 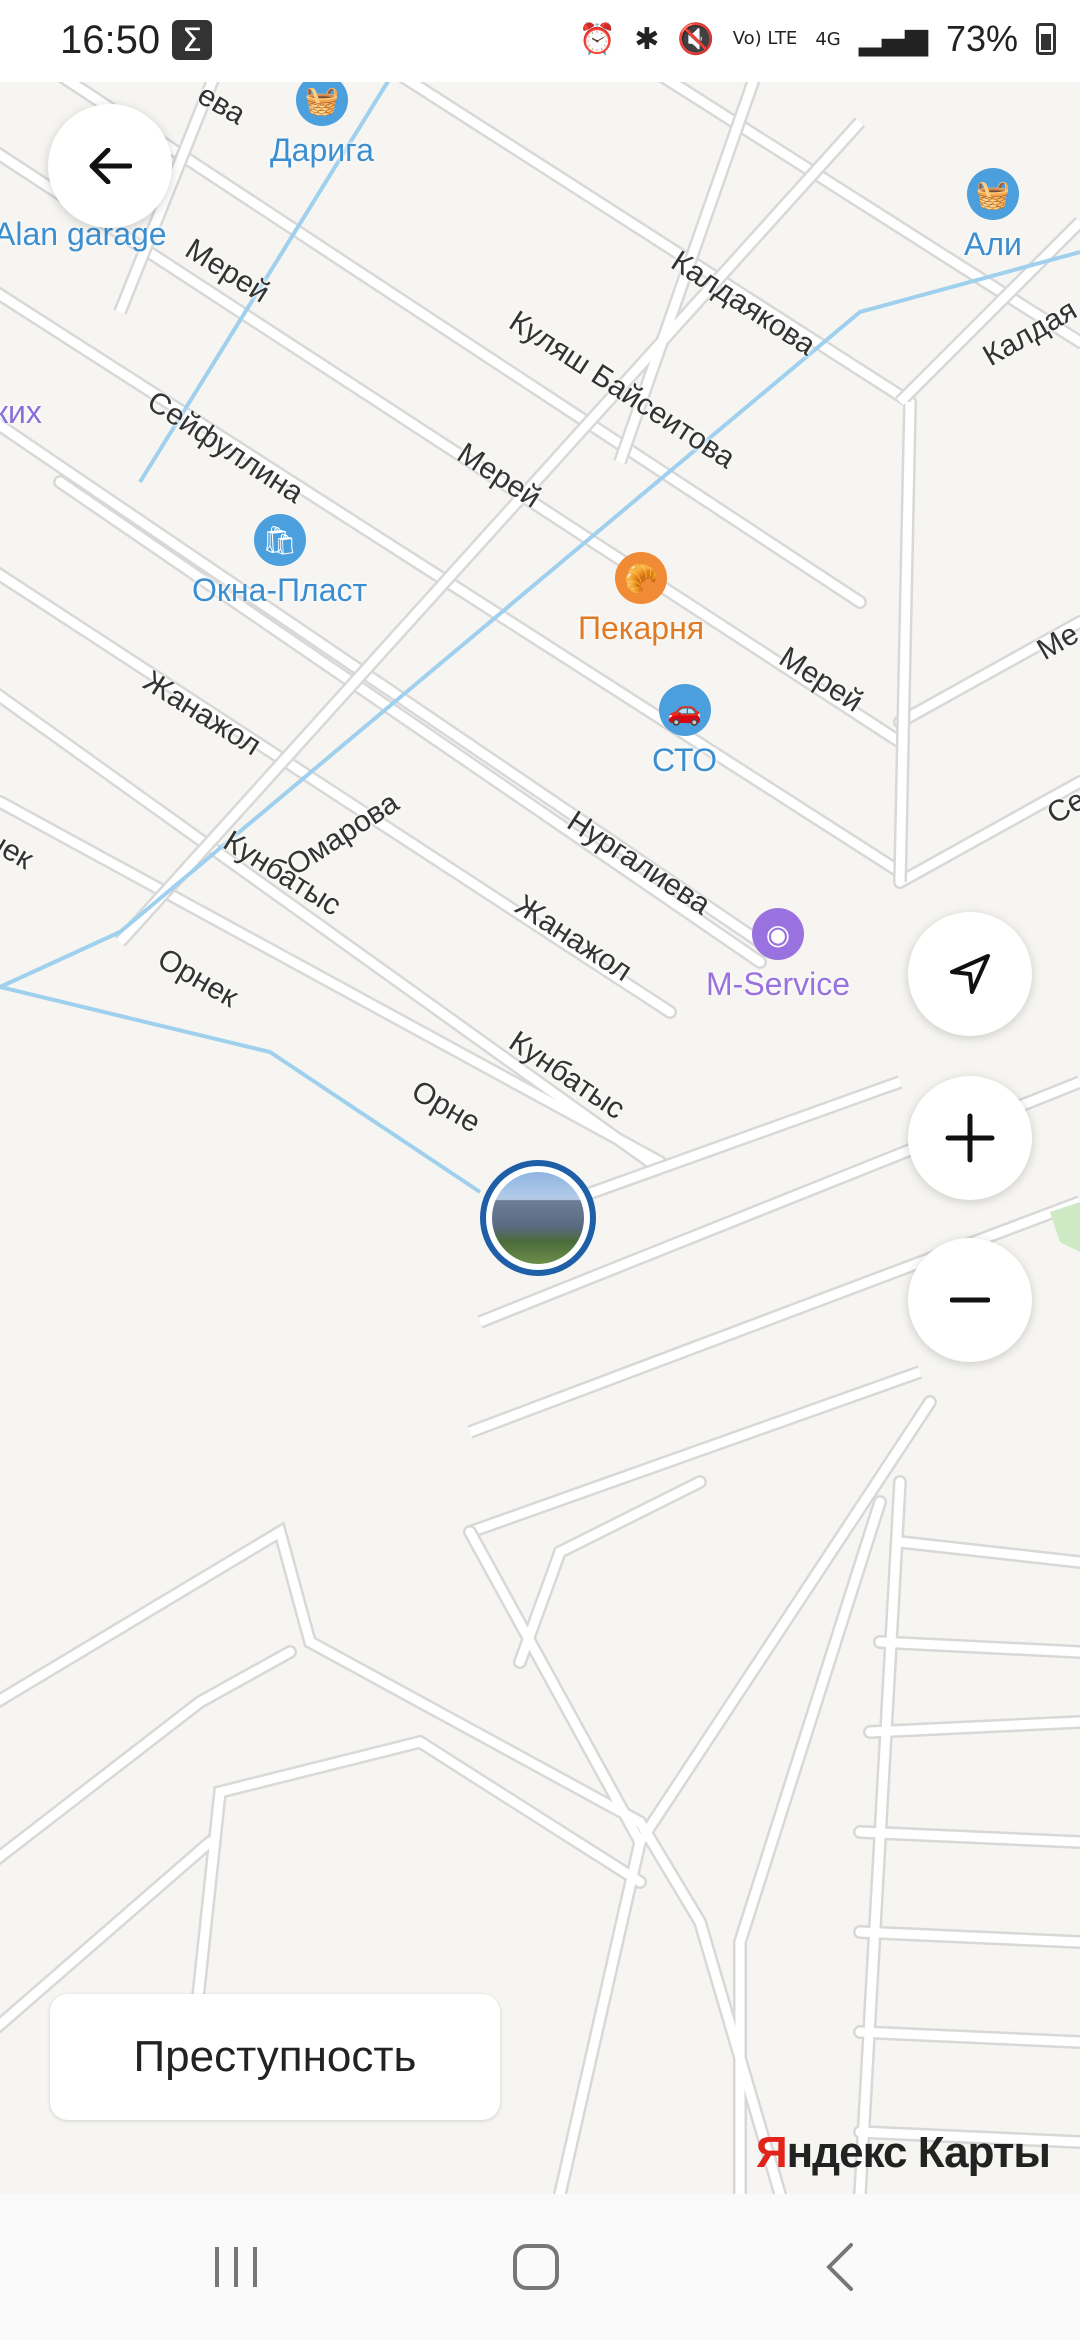 I want to click on zoom-in-button, so click(x=970, y=1138).